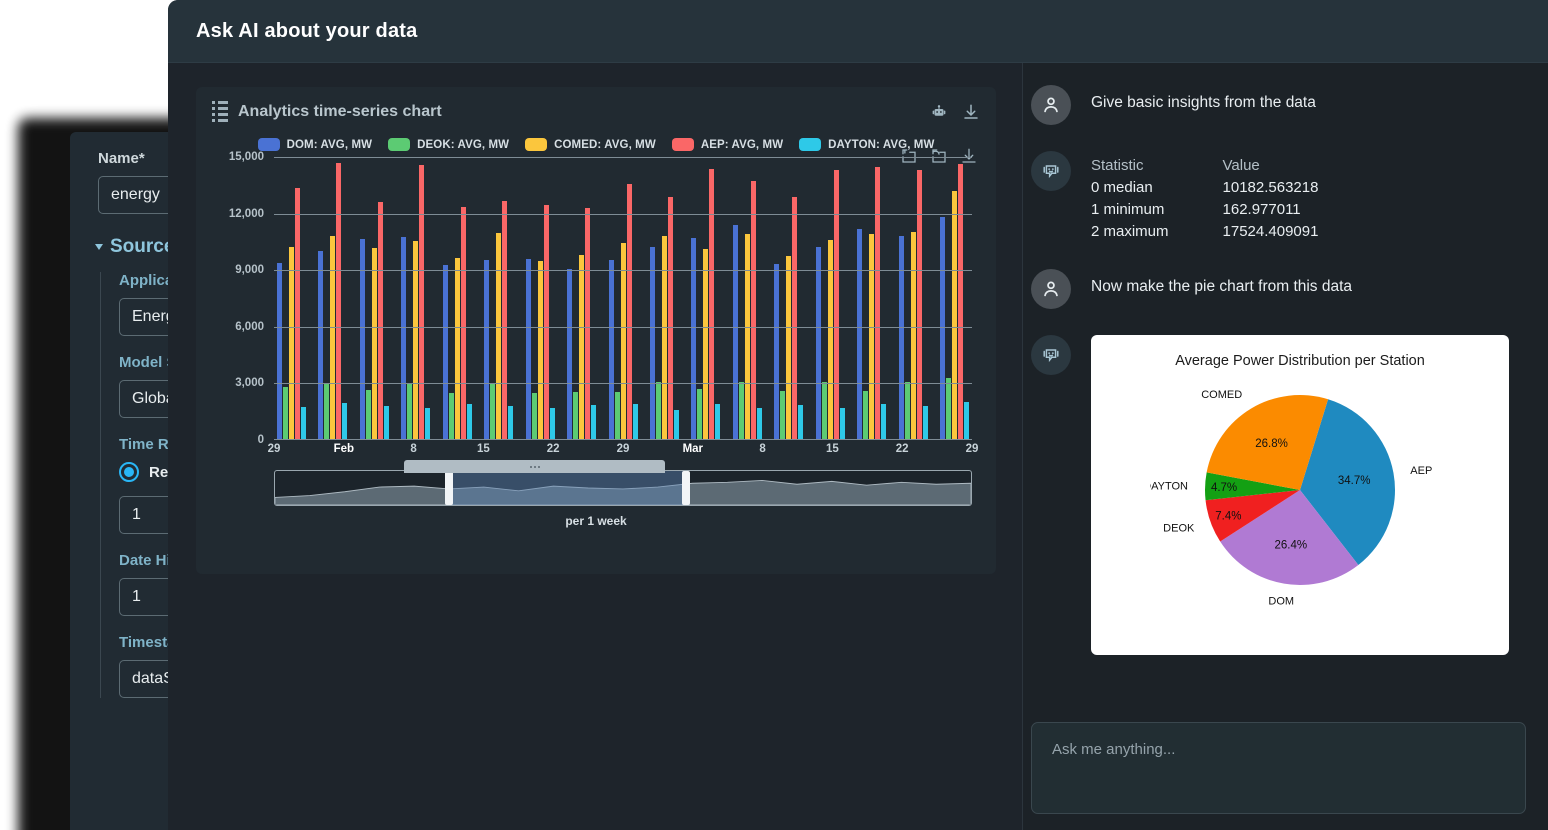 The height and width of the screenshot is (830, 1548). What do you see at coordinates (971, 112) in the screenshot?
I see `download-icon` at bounding box center [971, 112].